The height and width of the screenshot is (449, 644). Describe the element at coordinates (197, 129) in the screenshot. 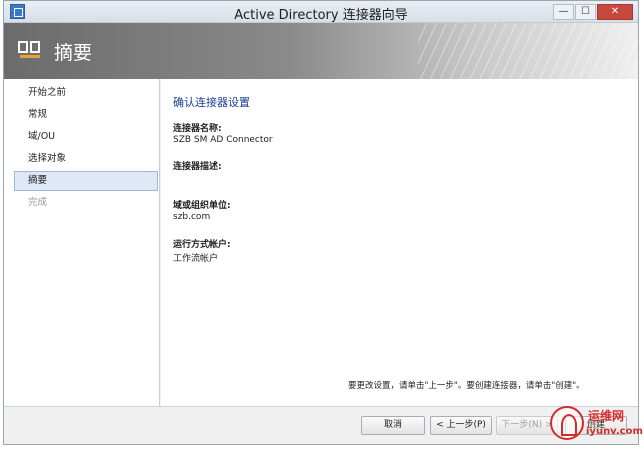

I see `connector-name-label: 连接器名称:` at that location.